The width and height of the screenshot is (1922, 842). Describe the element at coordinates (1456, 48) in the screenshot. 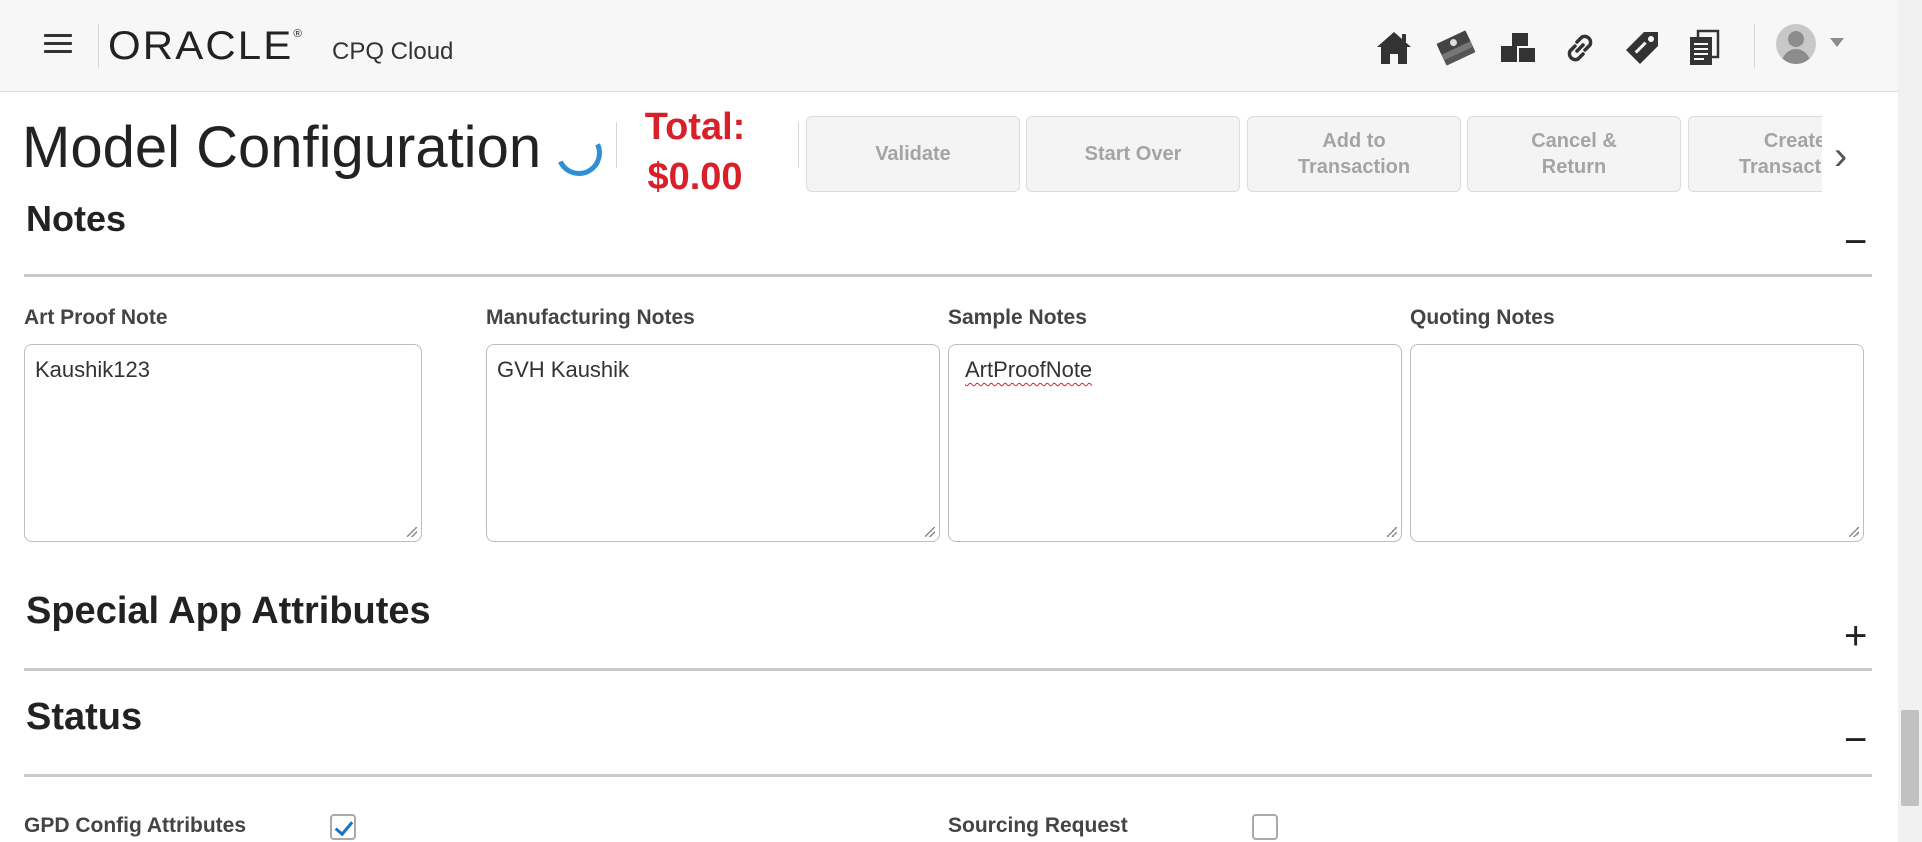

I see `money-icon` at that location.